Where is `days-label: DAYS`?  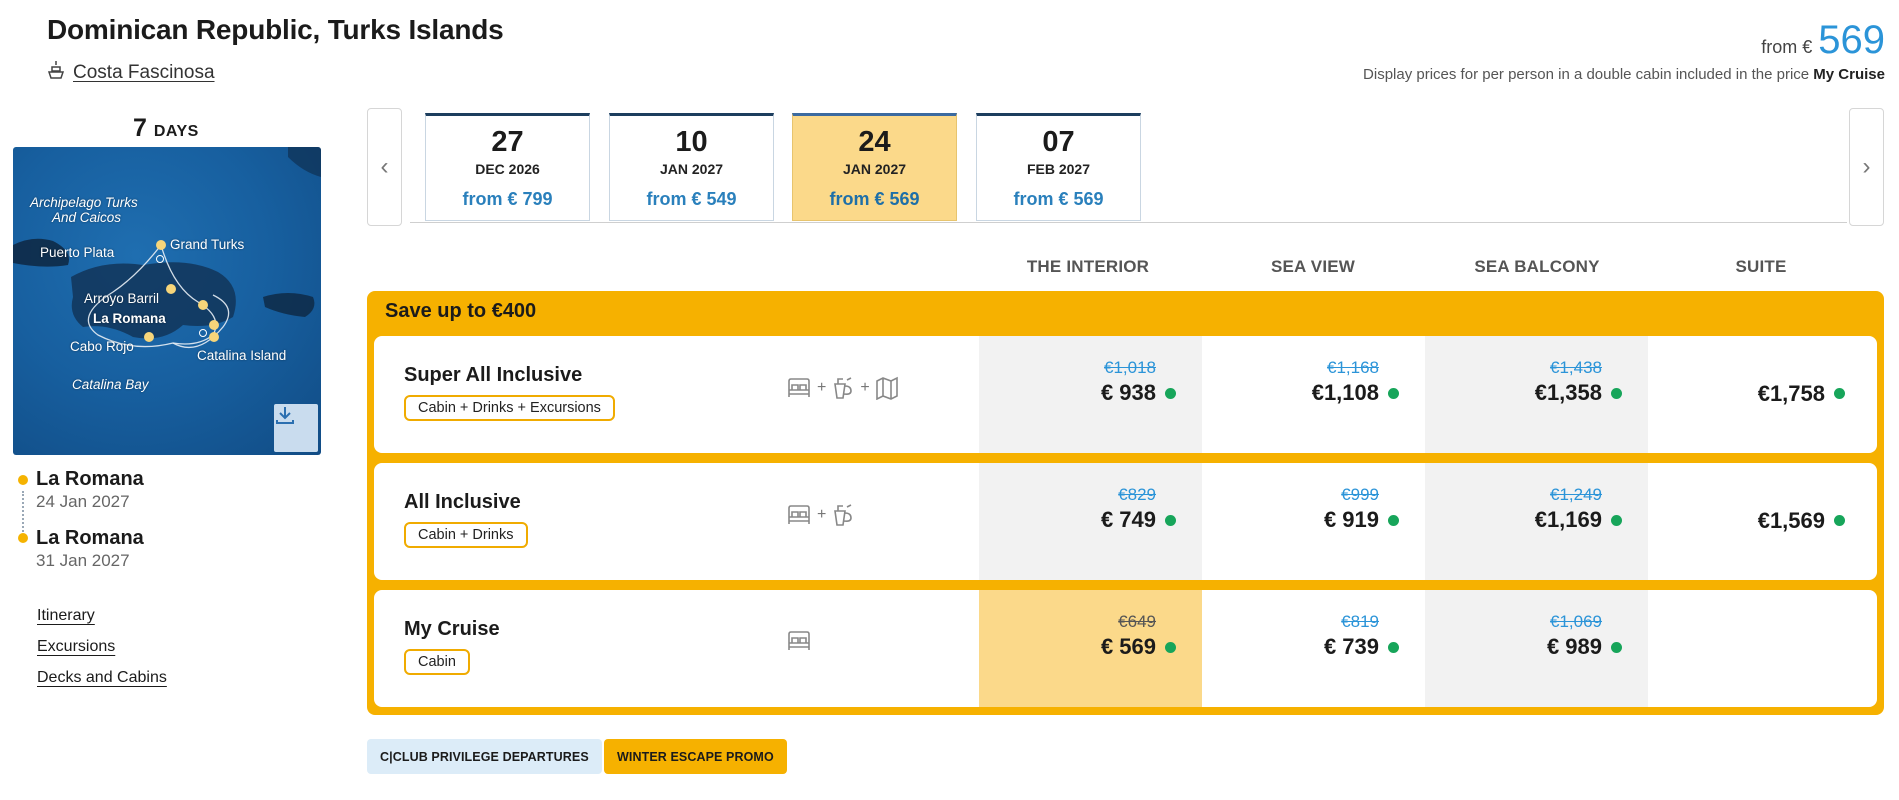
days-label: DAYS is located at coordinates (176, 131).